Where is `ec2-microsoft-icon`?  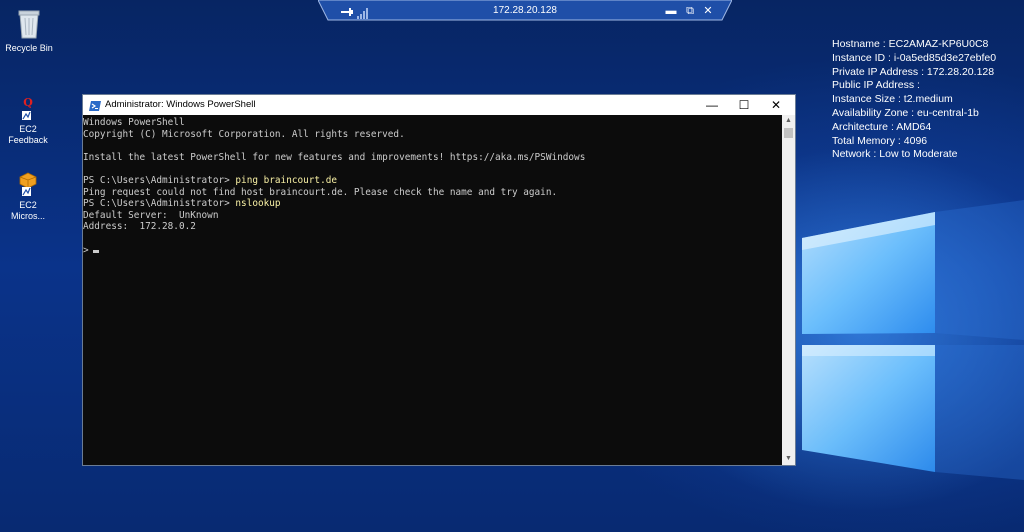
ec2-microsoft-icon is located at coordinates (28, 184).